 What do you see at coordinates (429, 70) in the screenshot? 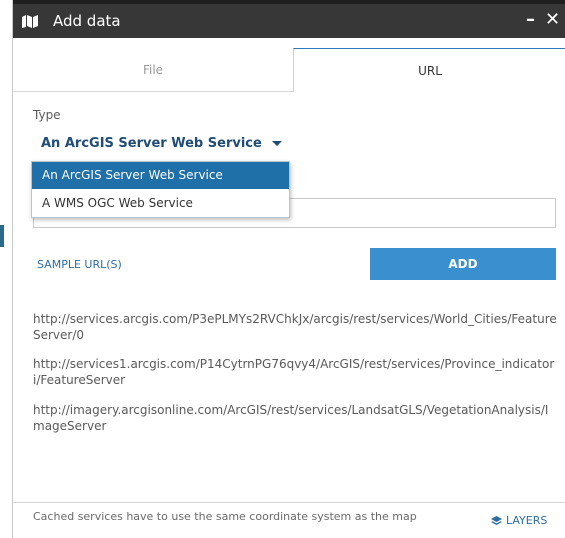
I see `tab-url: URL` at bounding box center [429, 70].